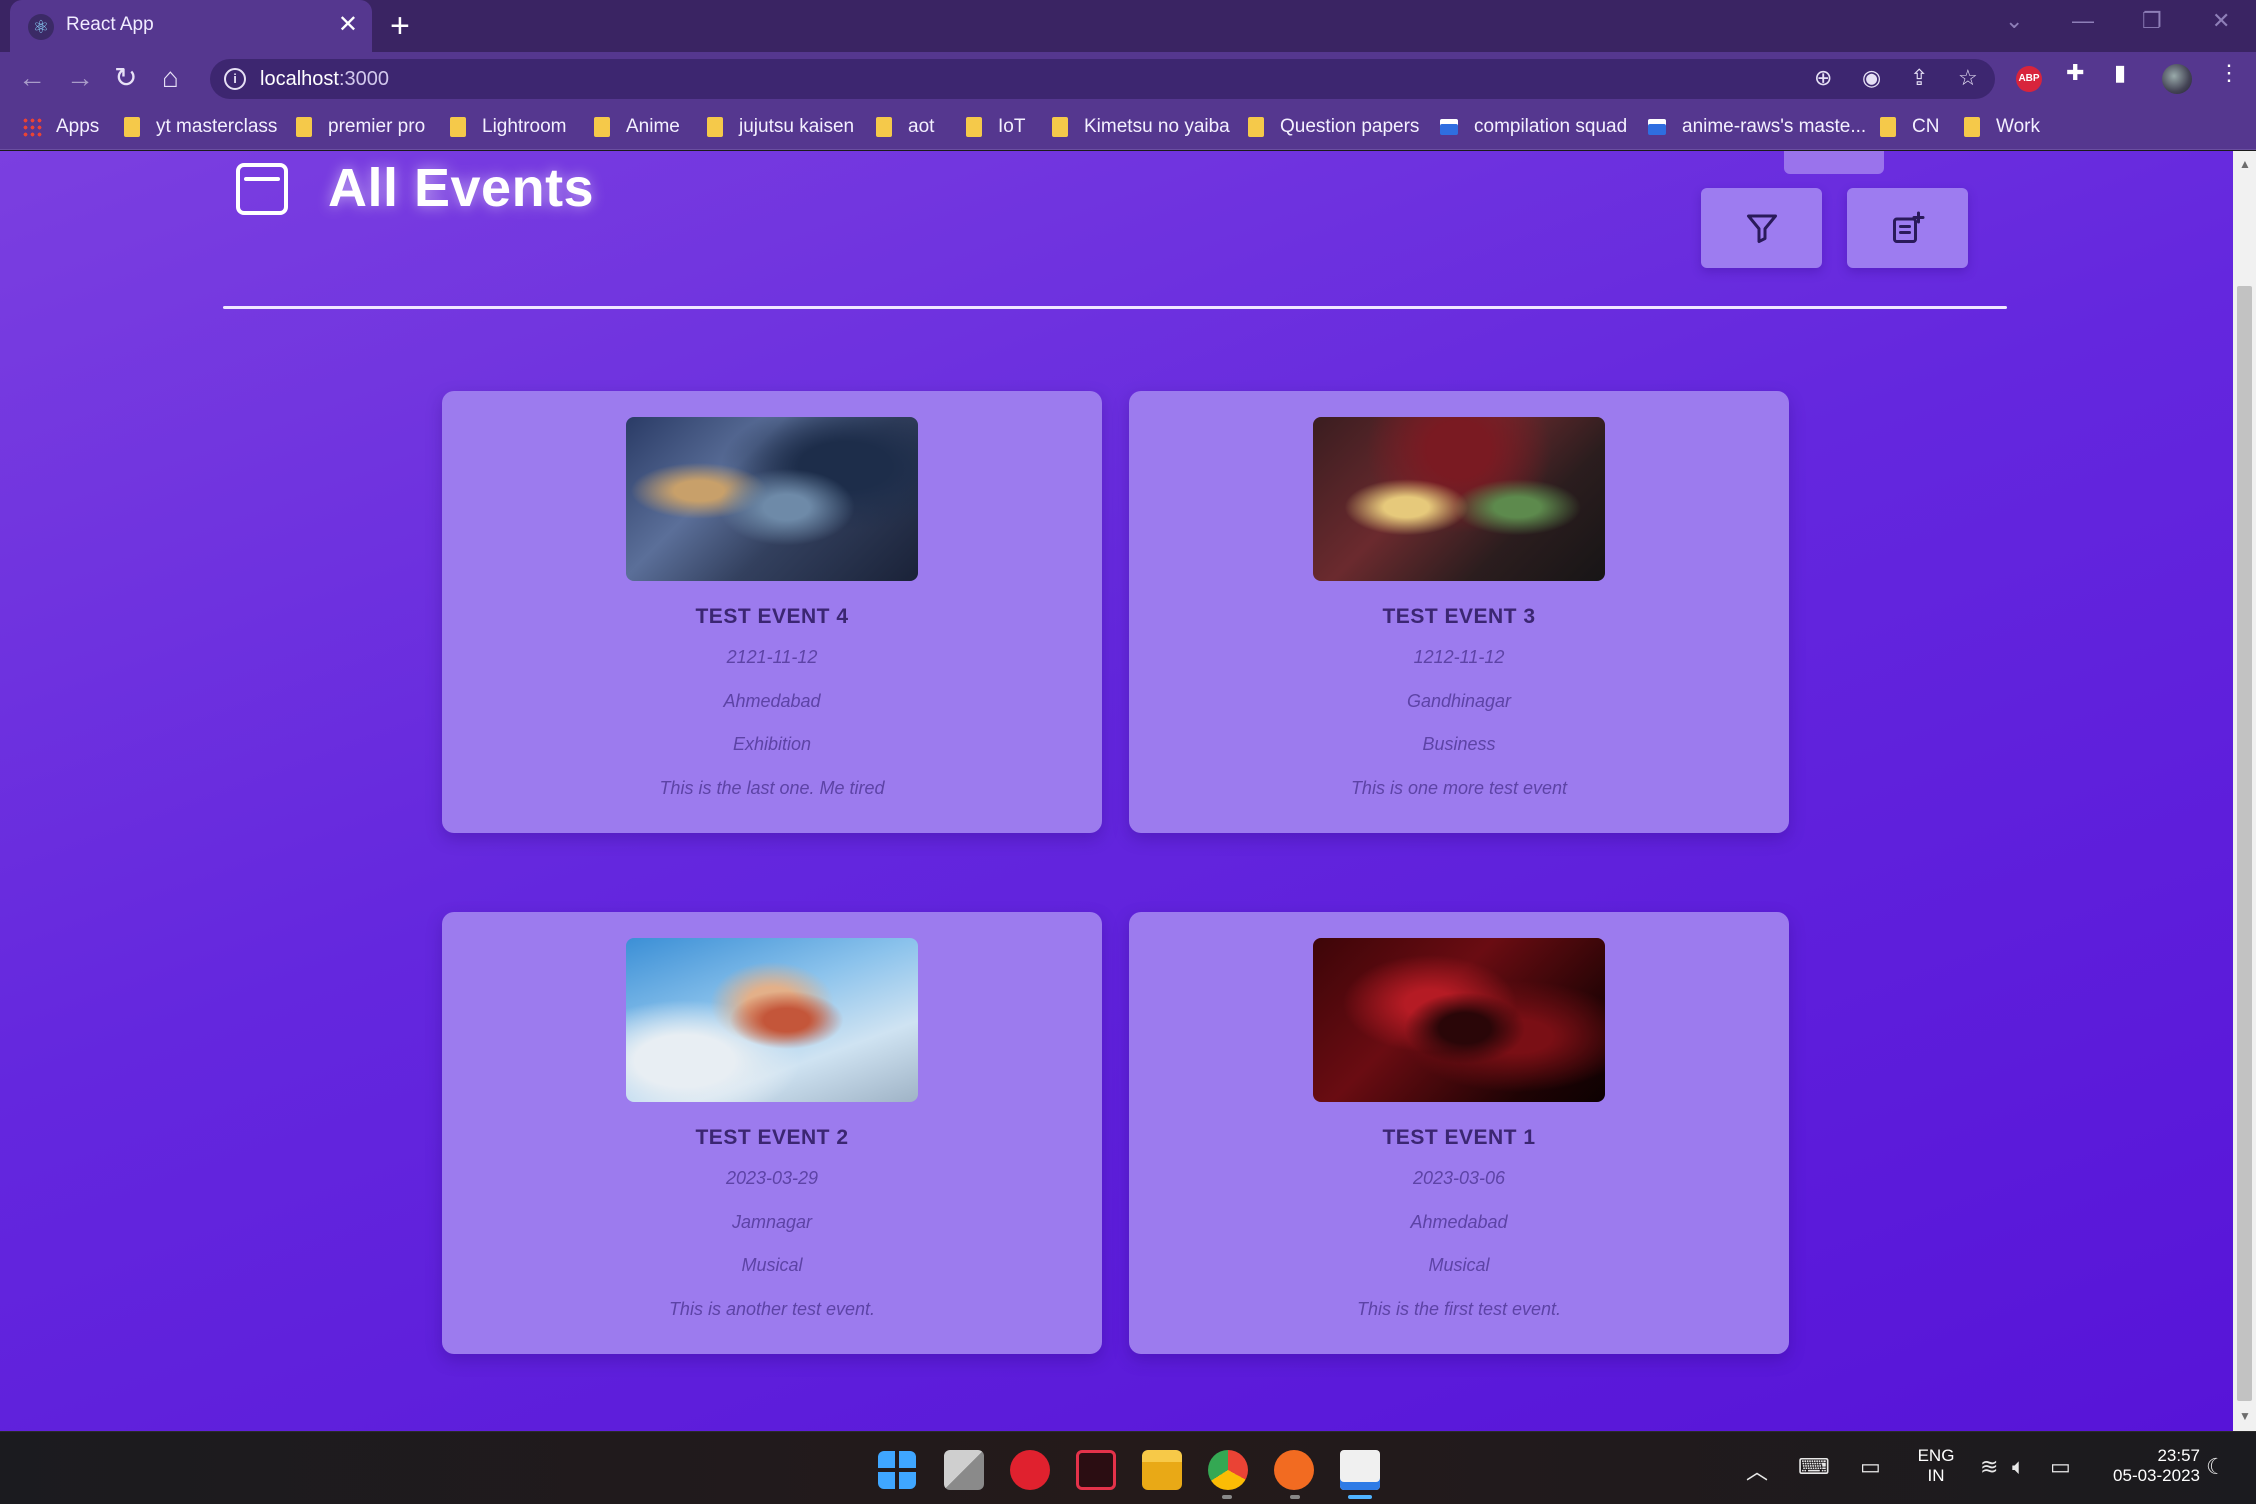 The width and height of the screenshot is (2256, 1504). I want to click on event-city: Gandhinagar, so click(1459, 701).